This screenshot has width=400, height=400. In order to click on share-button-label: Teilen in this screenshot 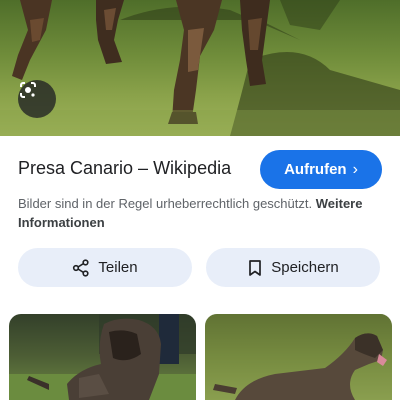, I will do `click(118, 267)`.